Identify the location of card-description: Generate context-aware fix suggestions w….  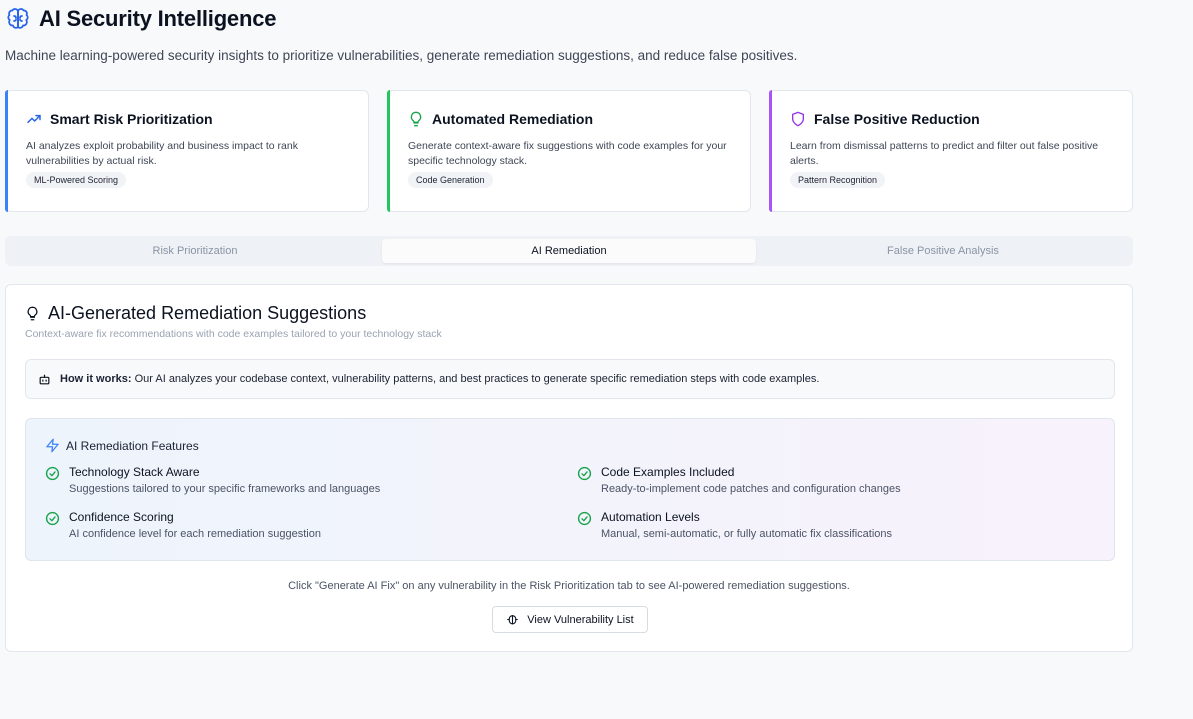
(567, 153).